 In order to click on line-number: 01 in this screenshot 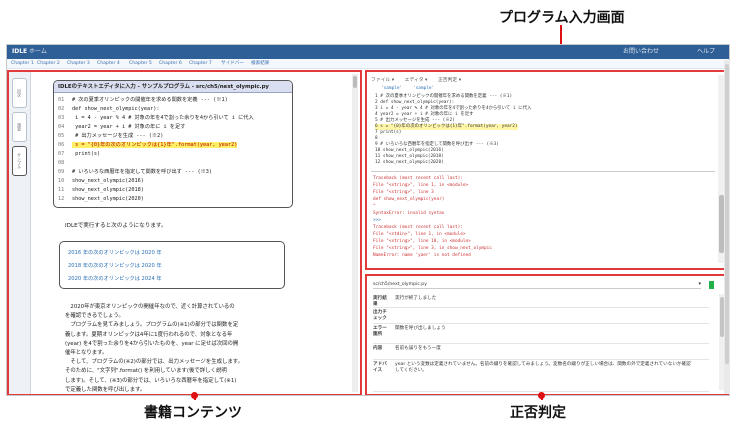, I will do `click(61, 100)`.